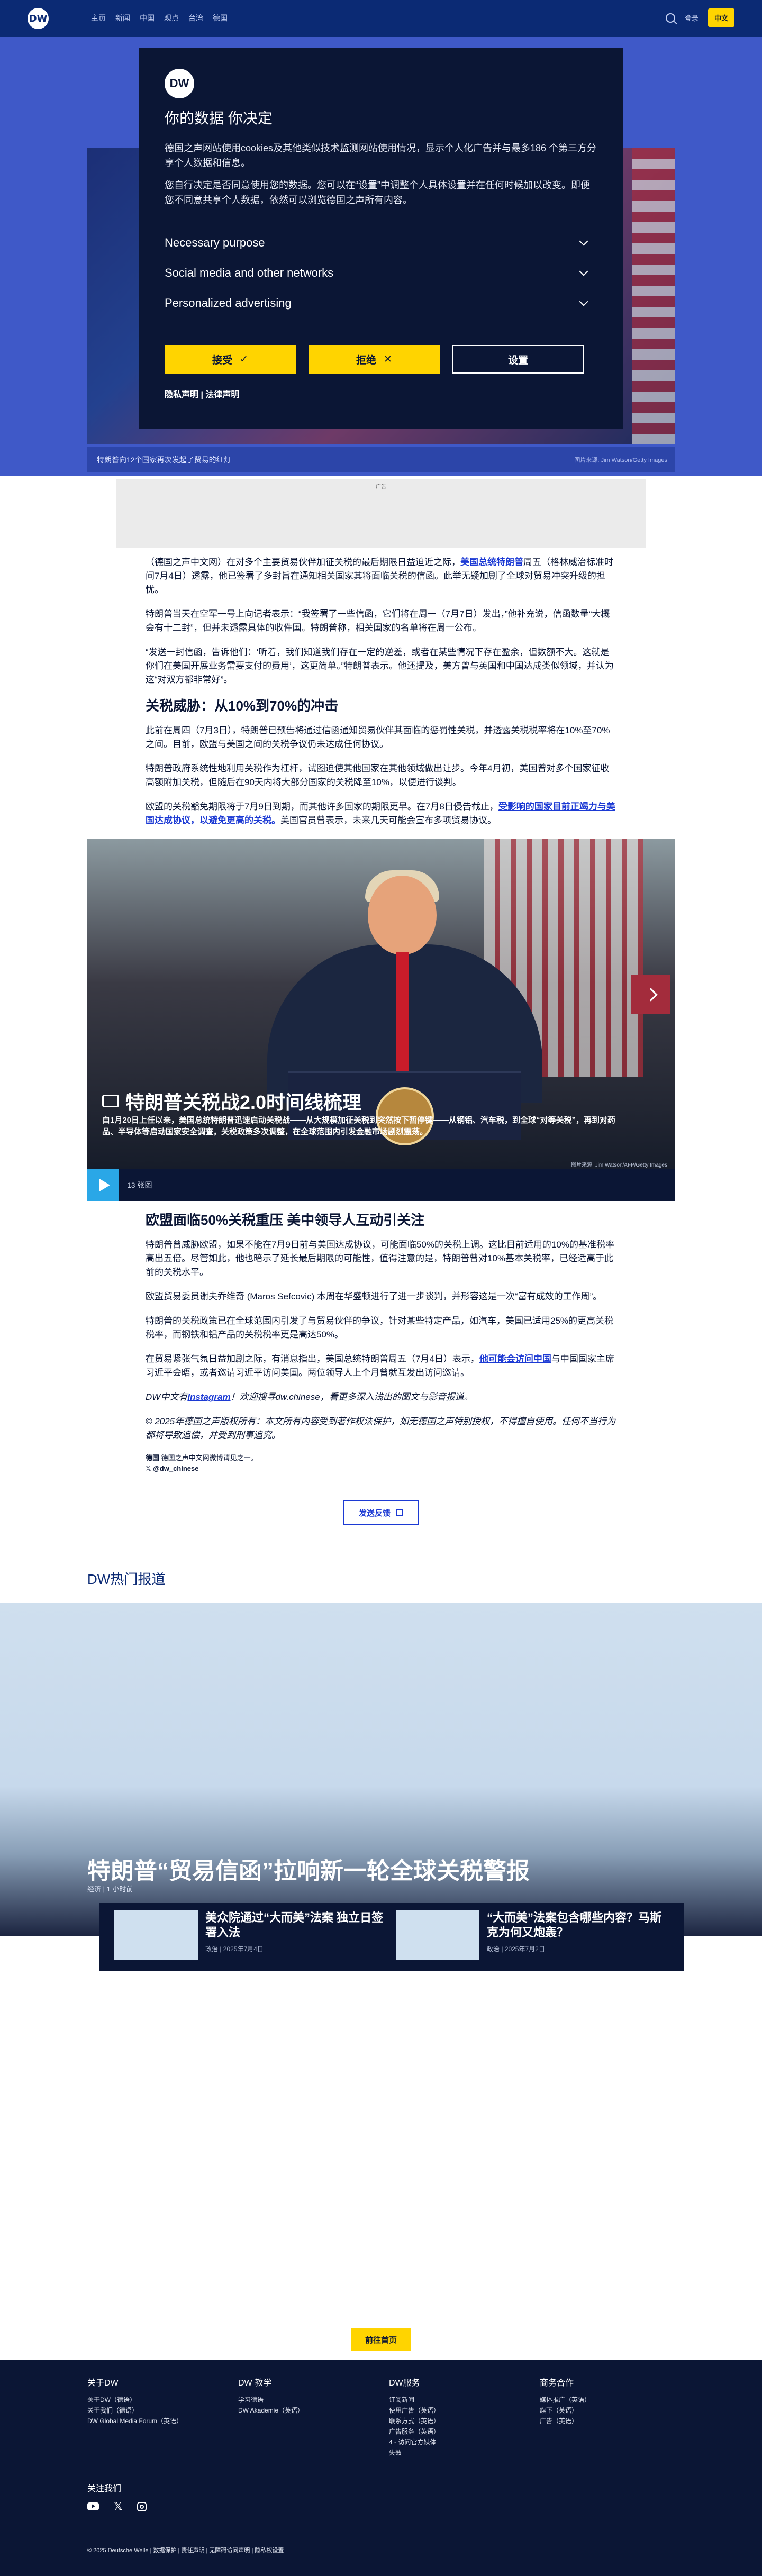 Image resolution: width=762 pixels, height=2576 pixels. I want to click on nav-item: 观点, so click(171, 18).